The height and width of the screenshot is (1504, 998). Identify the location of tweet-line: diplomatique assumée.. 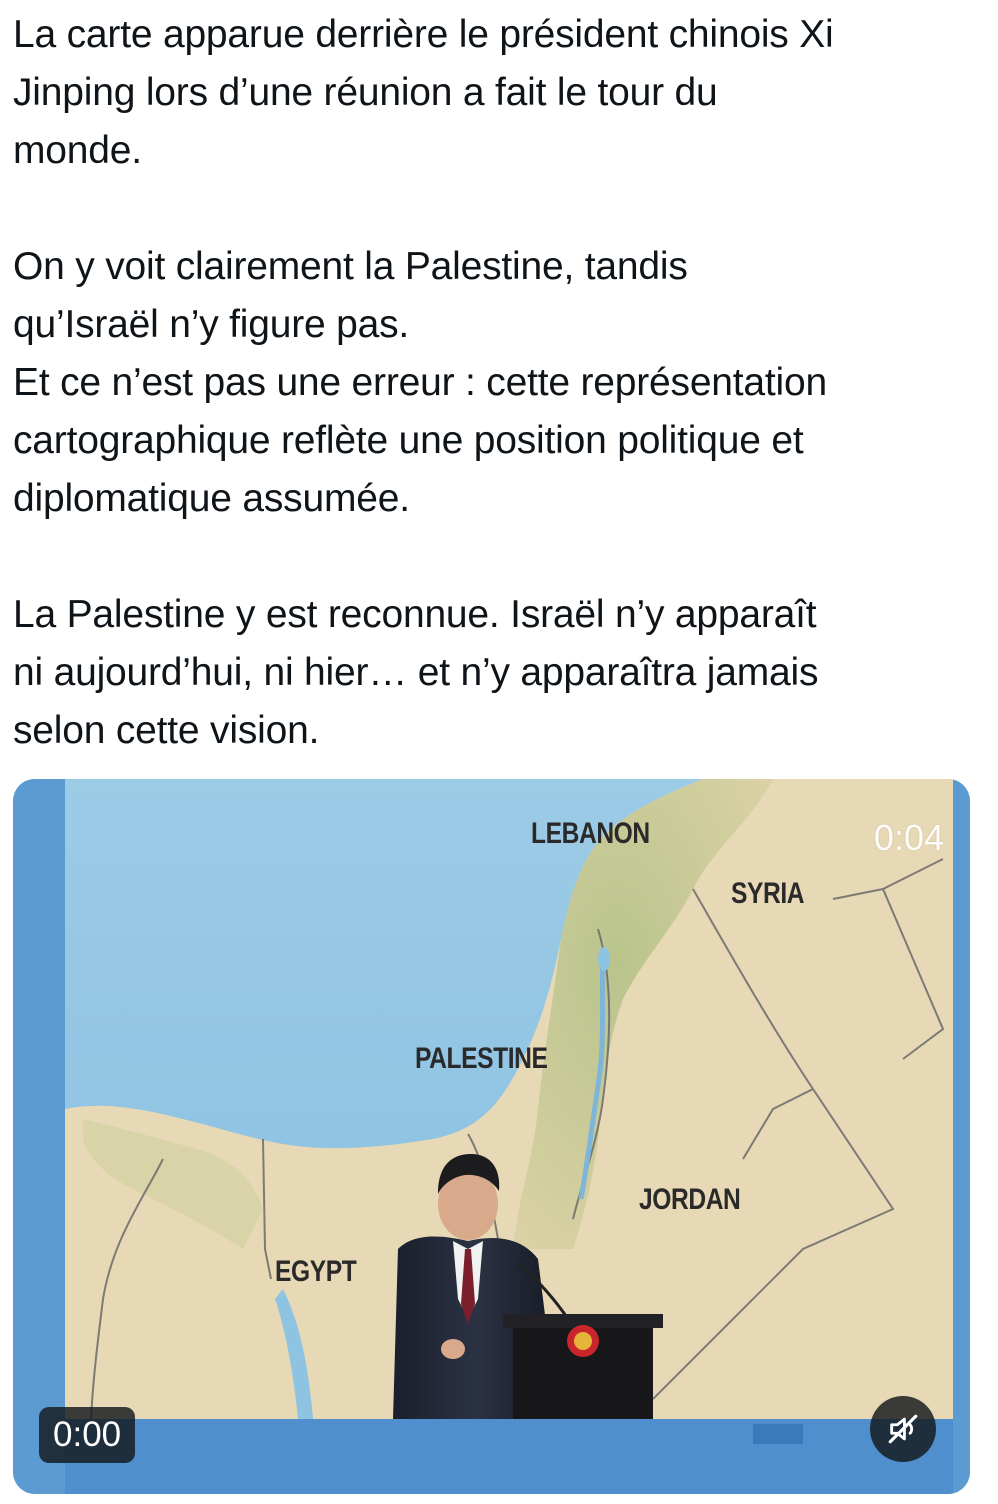
(211, 498).